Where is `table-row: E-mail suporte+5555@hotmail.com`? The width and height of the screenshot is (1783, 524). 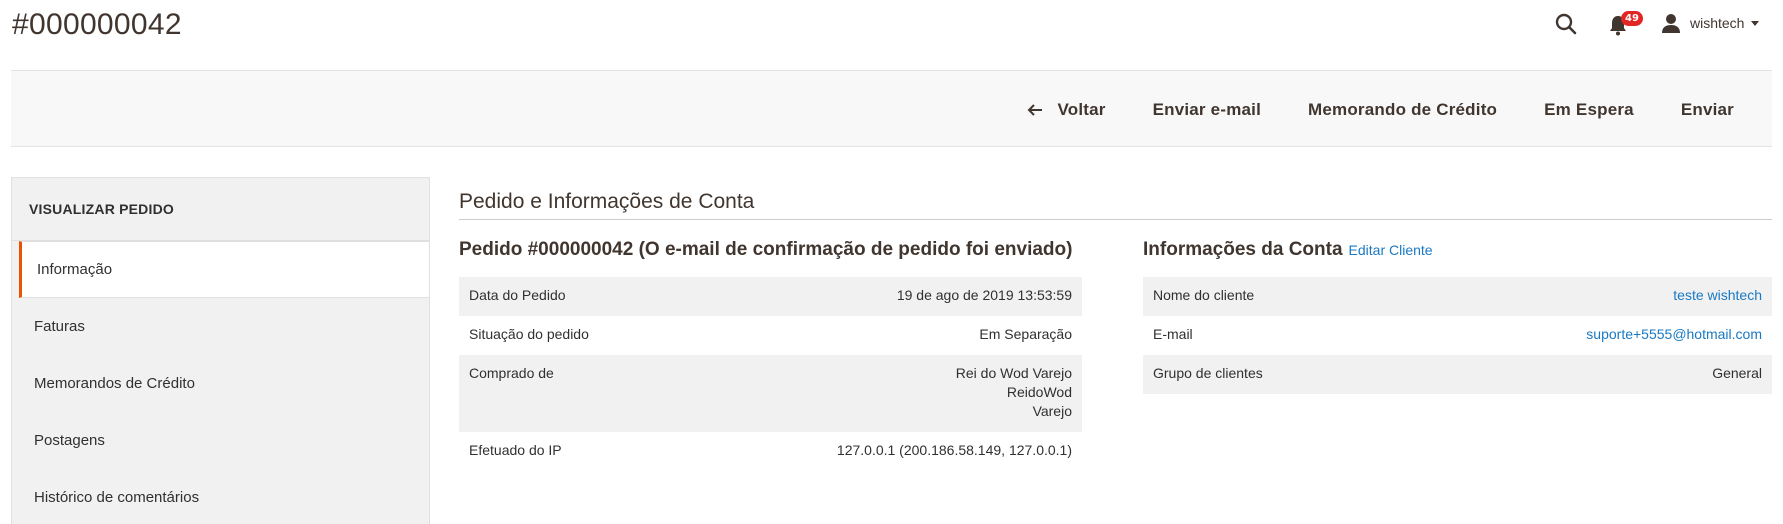
table-row: E-mail suporte+5555@hotmail.com is located at coordinates (1457, 335).